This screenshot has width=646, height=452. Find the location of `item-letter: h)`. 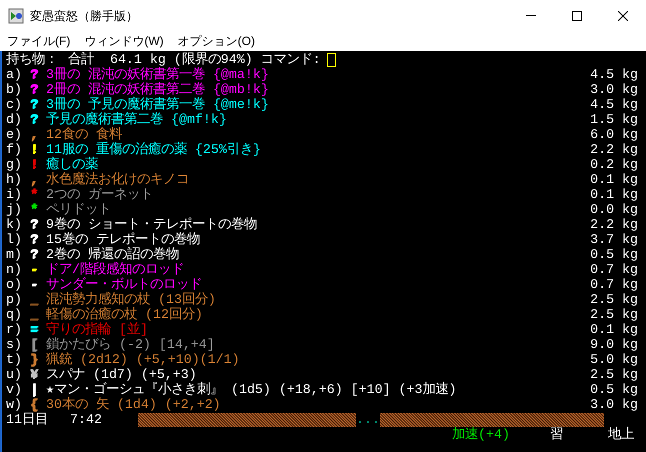

item-letter: h) is located at coordinates (18, 179).